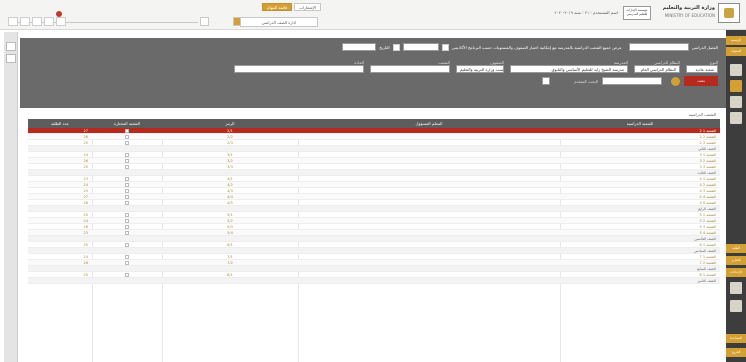 This screenshot has width=746, height=362. What do you see at coordinates (736, 338) in the screenshot?
I see `sidebar-item-help: المساعدة` at bounding box center [736, 338].